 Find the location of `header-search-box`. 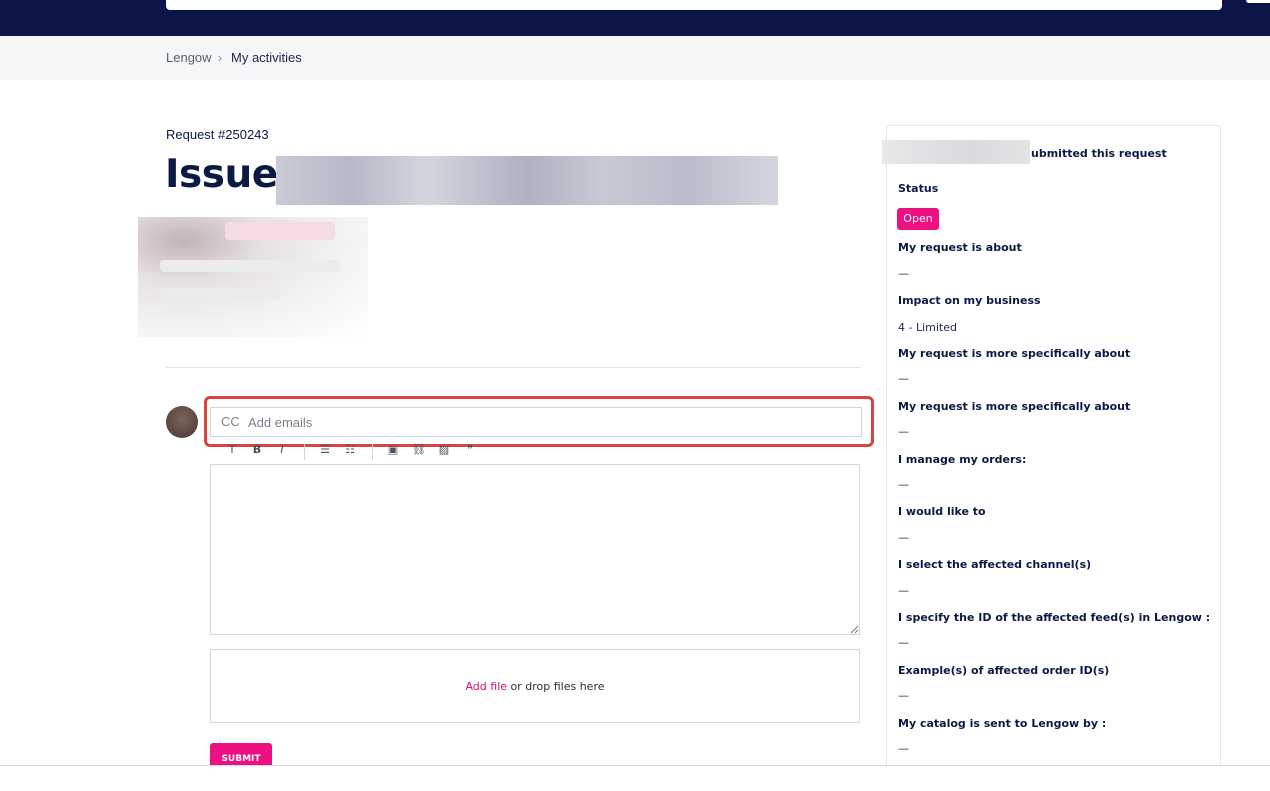

header-search-box is located at coordinates (694, 5).